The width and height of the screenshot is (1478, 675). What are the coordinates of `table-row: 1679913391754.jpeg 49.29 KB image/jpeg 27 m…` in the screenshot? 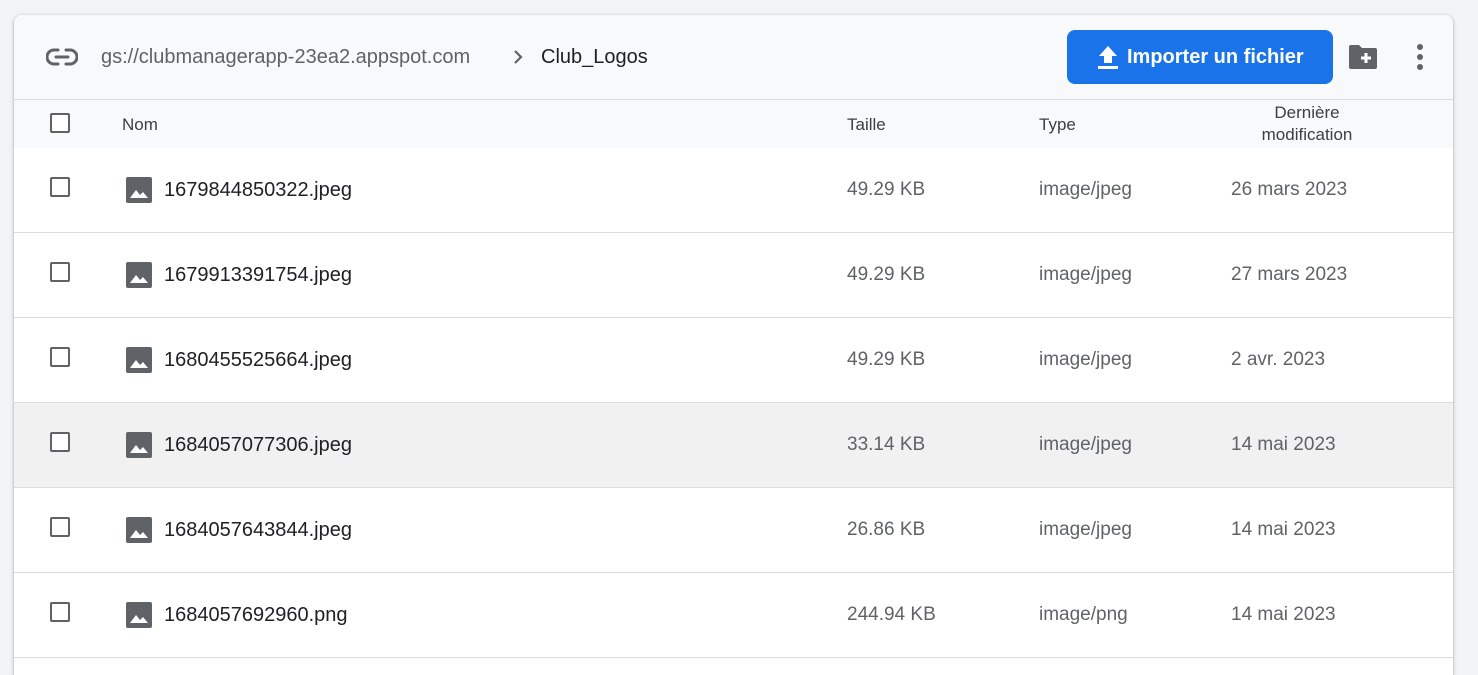 It's located at (733, 275).